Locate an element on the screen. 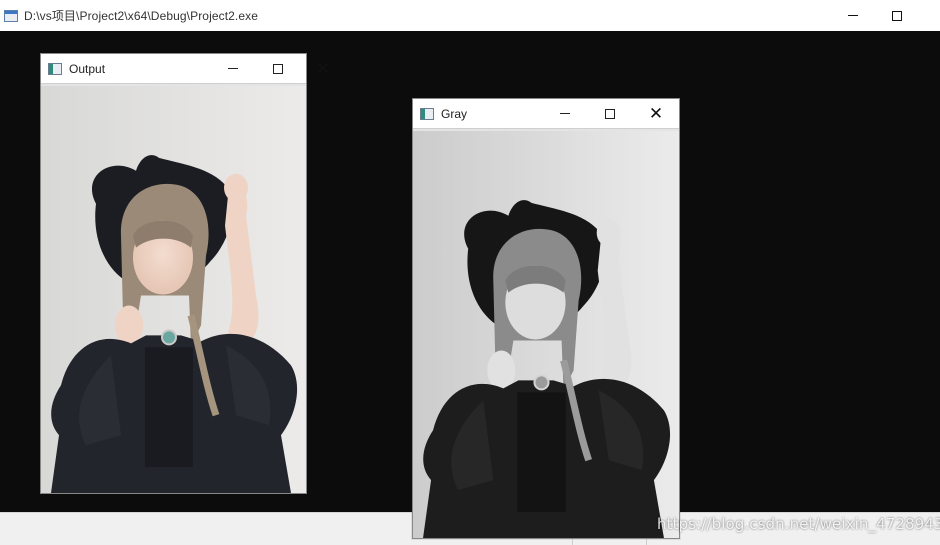  gray-minimize-button is located at coordinates (565, 113).